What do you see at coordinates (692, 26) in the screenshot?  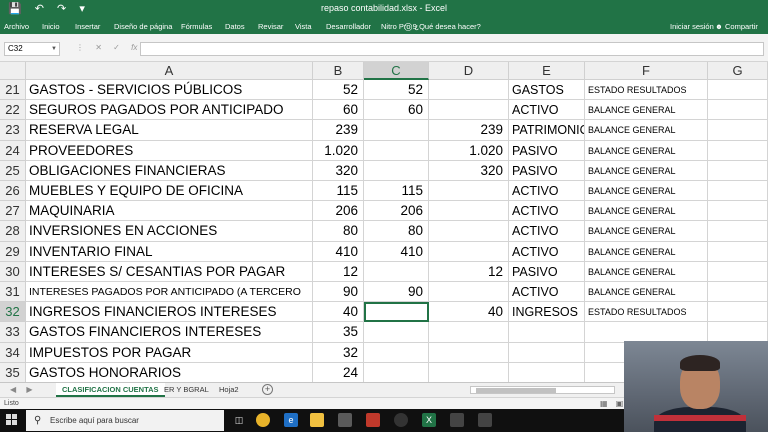 I see `sign-in-link: Iniciar sesión` at bounding box center [692, 26].